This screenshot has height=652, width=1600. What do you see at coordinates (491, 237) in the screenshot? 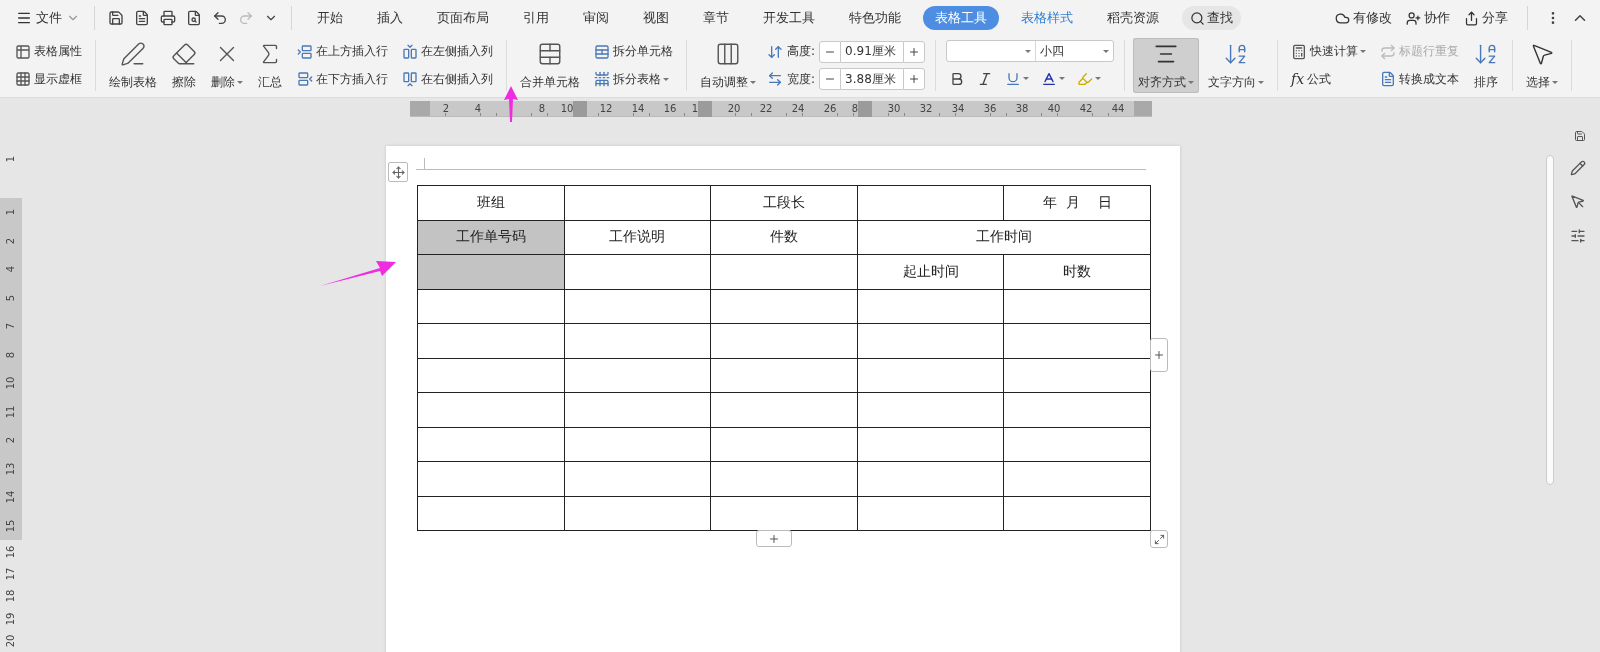
I see `table-cell: 工作单号码` at bounding box center [491, 237].